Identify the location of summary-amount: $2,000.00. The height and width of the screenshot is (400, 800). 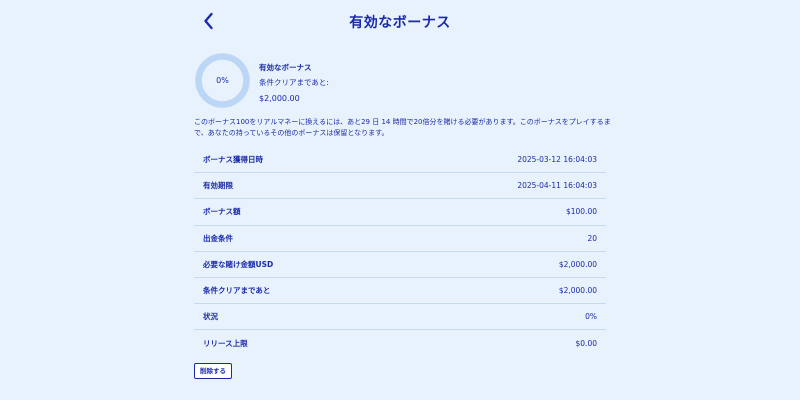
(279, 98).